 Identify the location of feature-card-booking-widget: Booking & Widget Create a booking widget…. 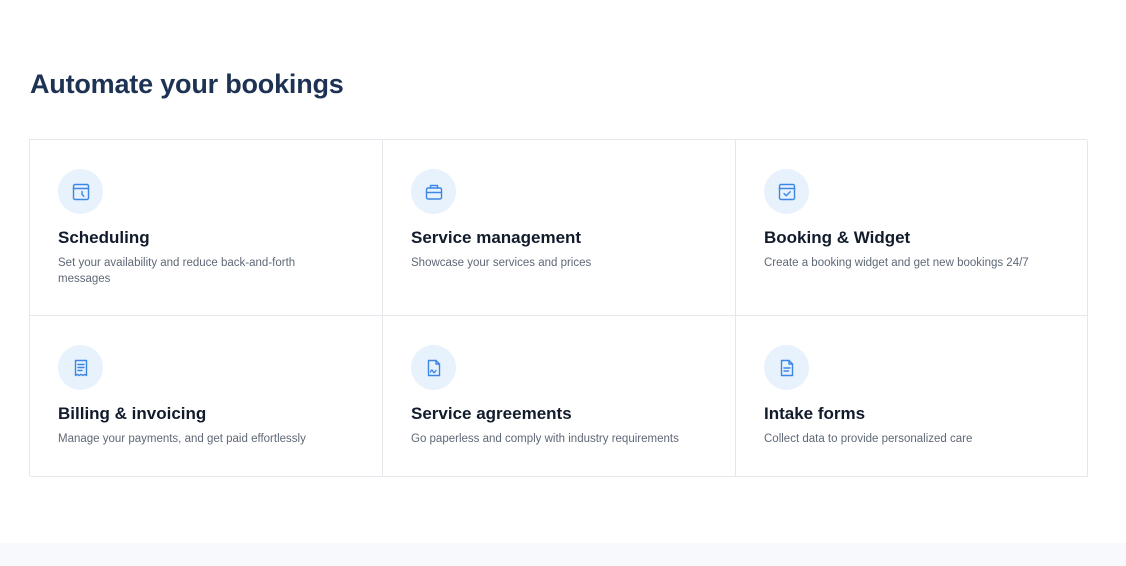
(912, 228).